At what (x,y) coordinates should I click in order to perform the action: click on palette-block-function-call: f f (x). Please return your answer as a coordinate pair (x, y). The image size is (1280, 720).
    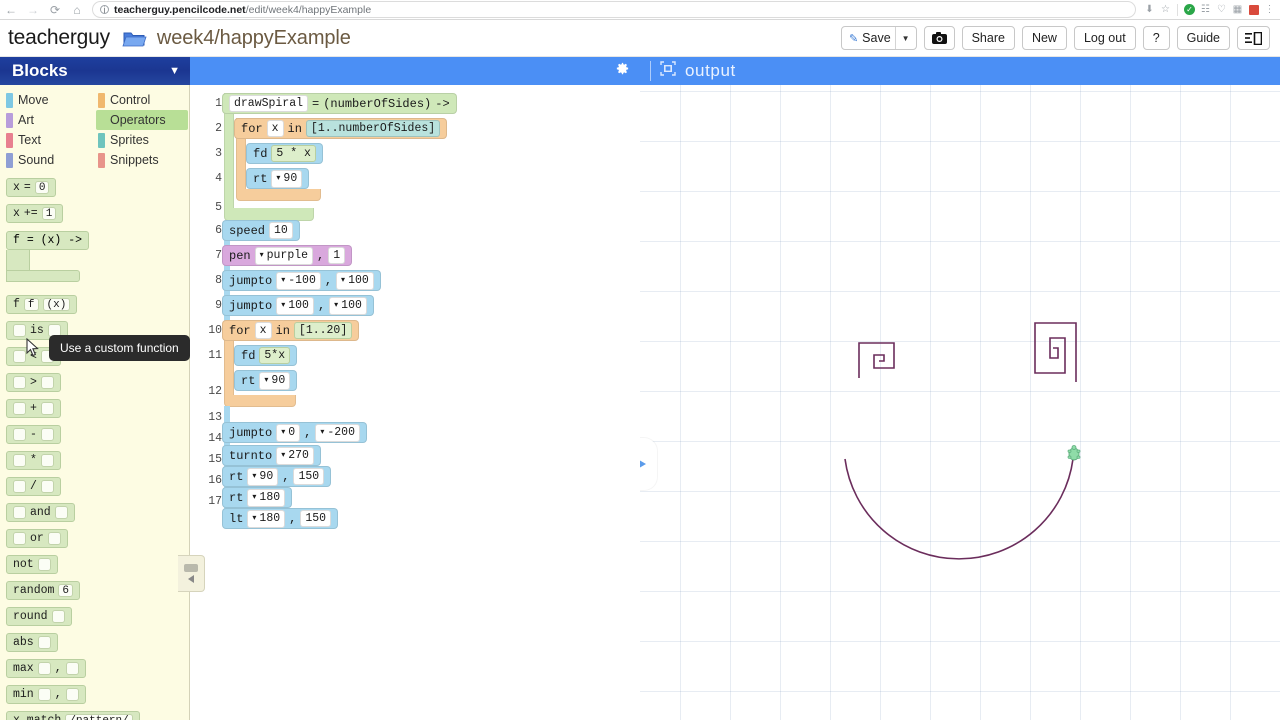
    Looking at the image, I should click on (42, 304).